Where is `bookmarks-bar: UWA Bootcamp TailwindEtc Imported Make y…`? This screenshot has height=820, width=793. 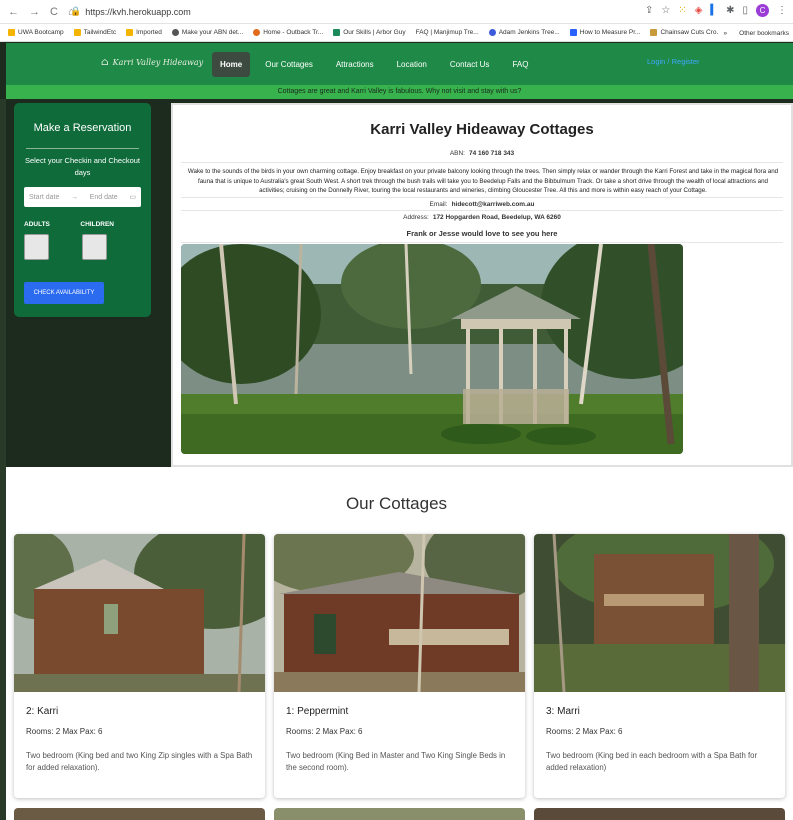 bookmarks-bar: UWA Bootcamp TailwindEtc Imported Make y… is located at coordinates (396, 33).